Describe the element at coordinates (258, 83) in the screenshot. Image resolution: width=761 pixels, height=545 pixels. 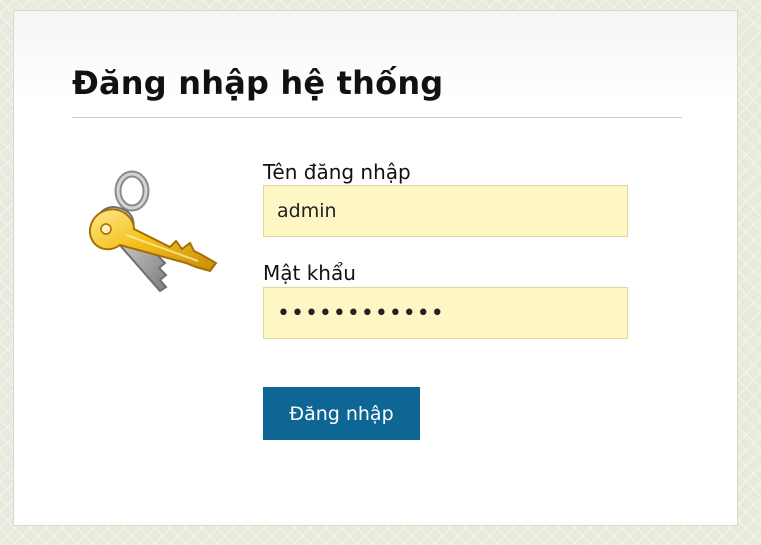
I see `login-title: Đăng nhập hệ thống` at that location.